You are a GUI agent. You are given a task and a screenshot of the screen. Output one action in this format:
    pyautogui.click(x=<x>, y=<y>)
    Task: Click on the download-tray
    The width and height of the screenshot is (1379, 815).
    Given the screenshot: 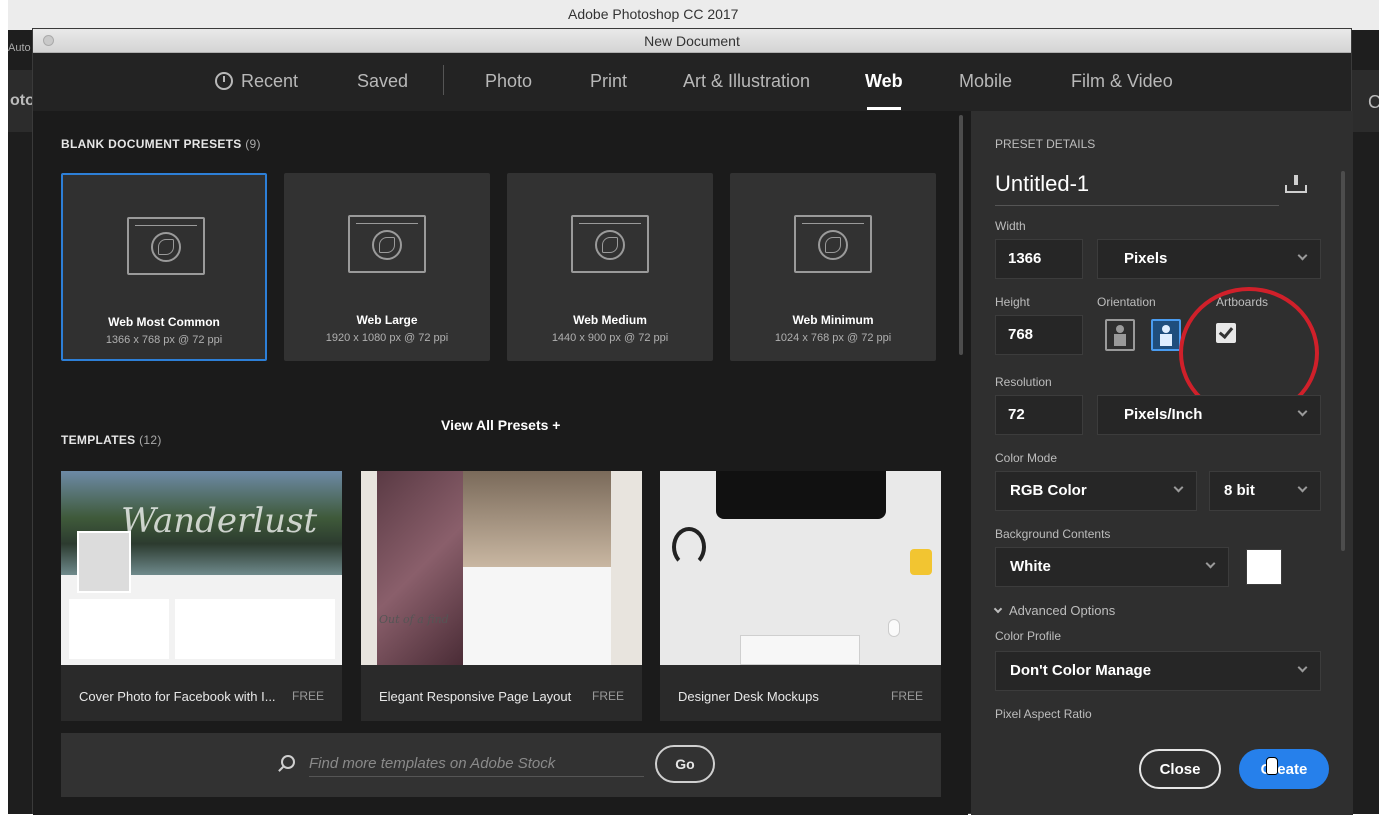 What is the action you would take?
    pyautogui.click(x=1296, y=189)
    